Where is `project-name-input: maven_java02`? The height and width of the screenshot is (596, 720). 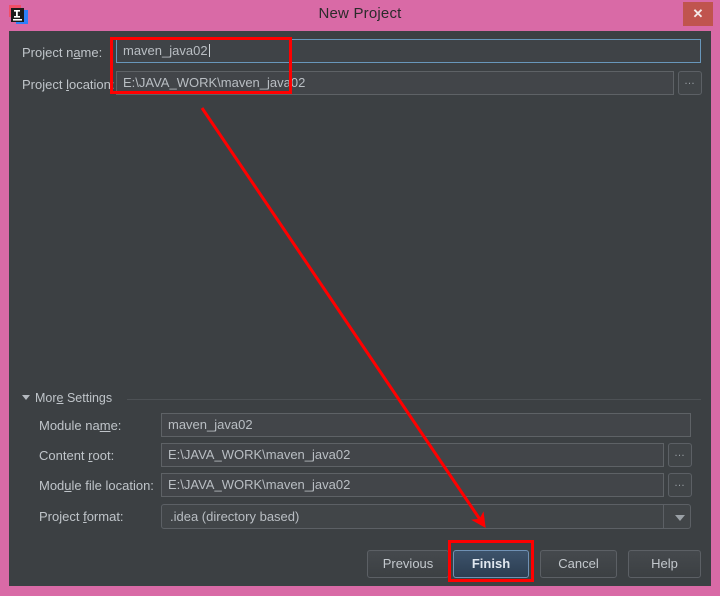 project-name-input: maven_java02 is located at coordinates (408, 51).